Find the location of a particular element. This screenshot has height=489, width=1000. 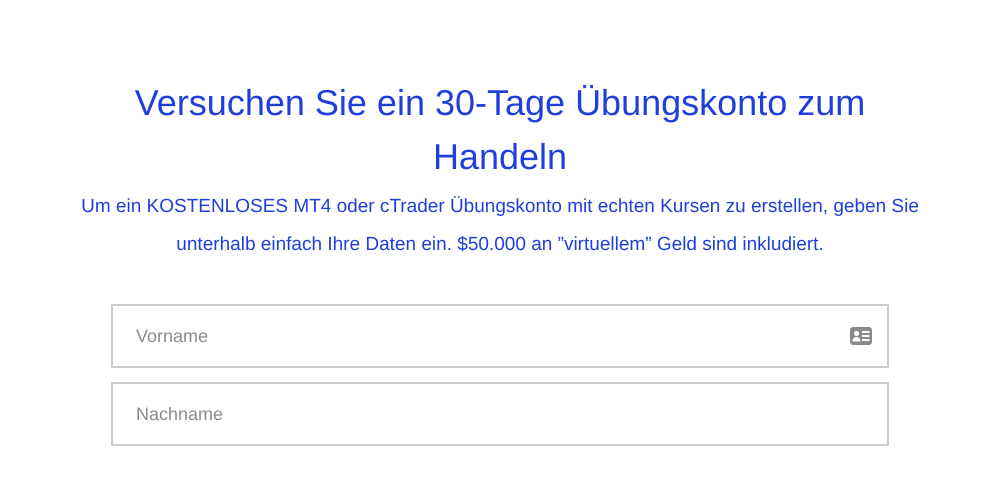

contact-card-icon is located at coordinates (861, 336).